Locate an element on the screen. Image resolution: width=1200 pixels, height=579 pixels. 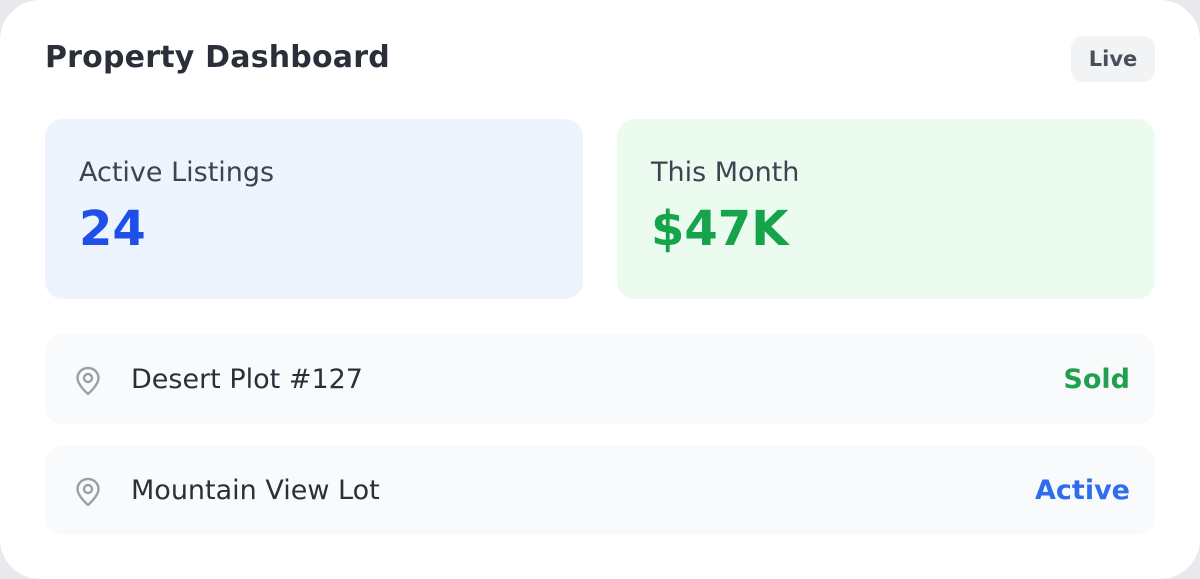
listing-row: Mountain View Lot Active is located at coordinates (600, 490).